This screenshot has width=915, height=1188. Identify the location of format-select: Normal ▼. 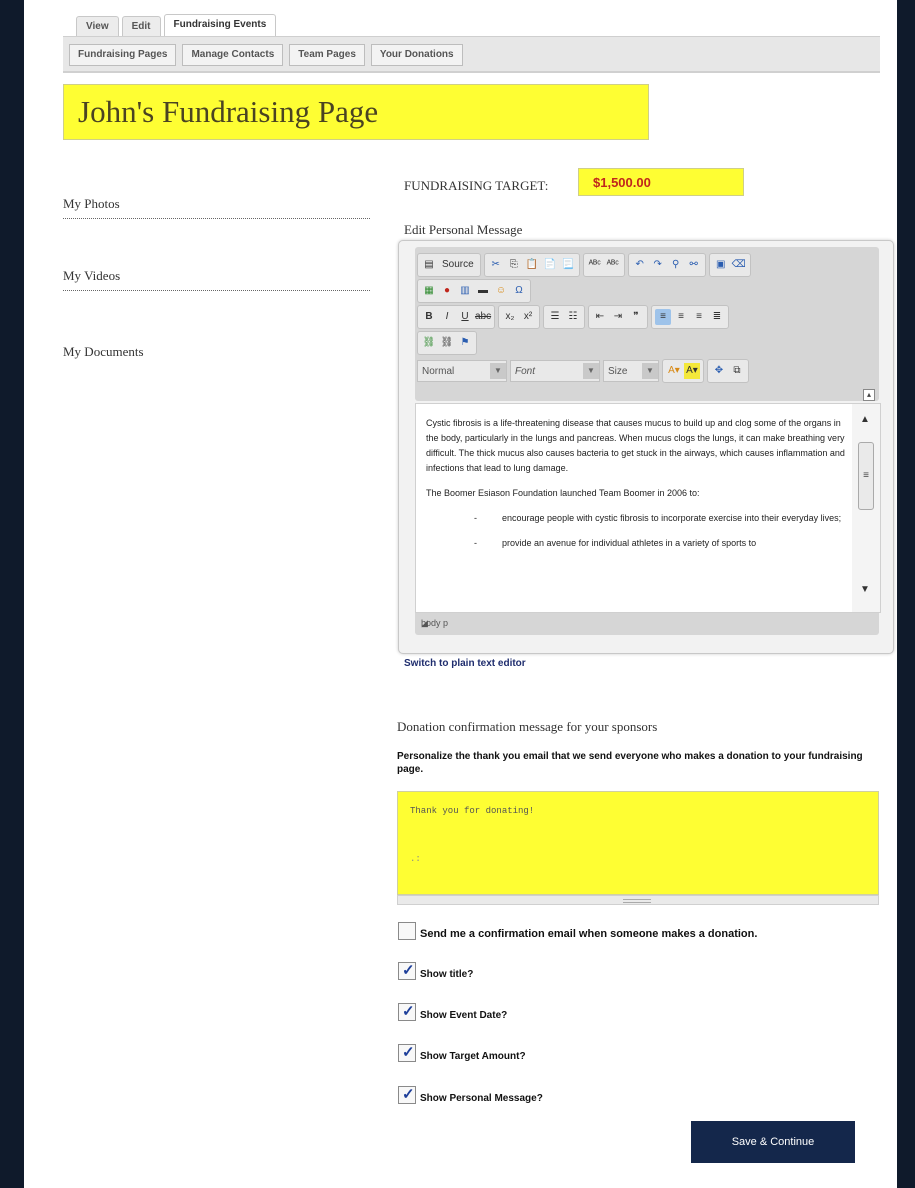
(462, 371).